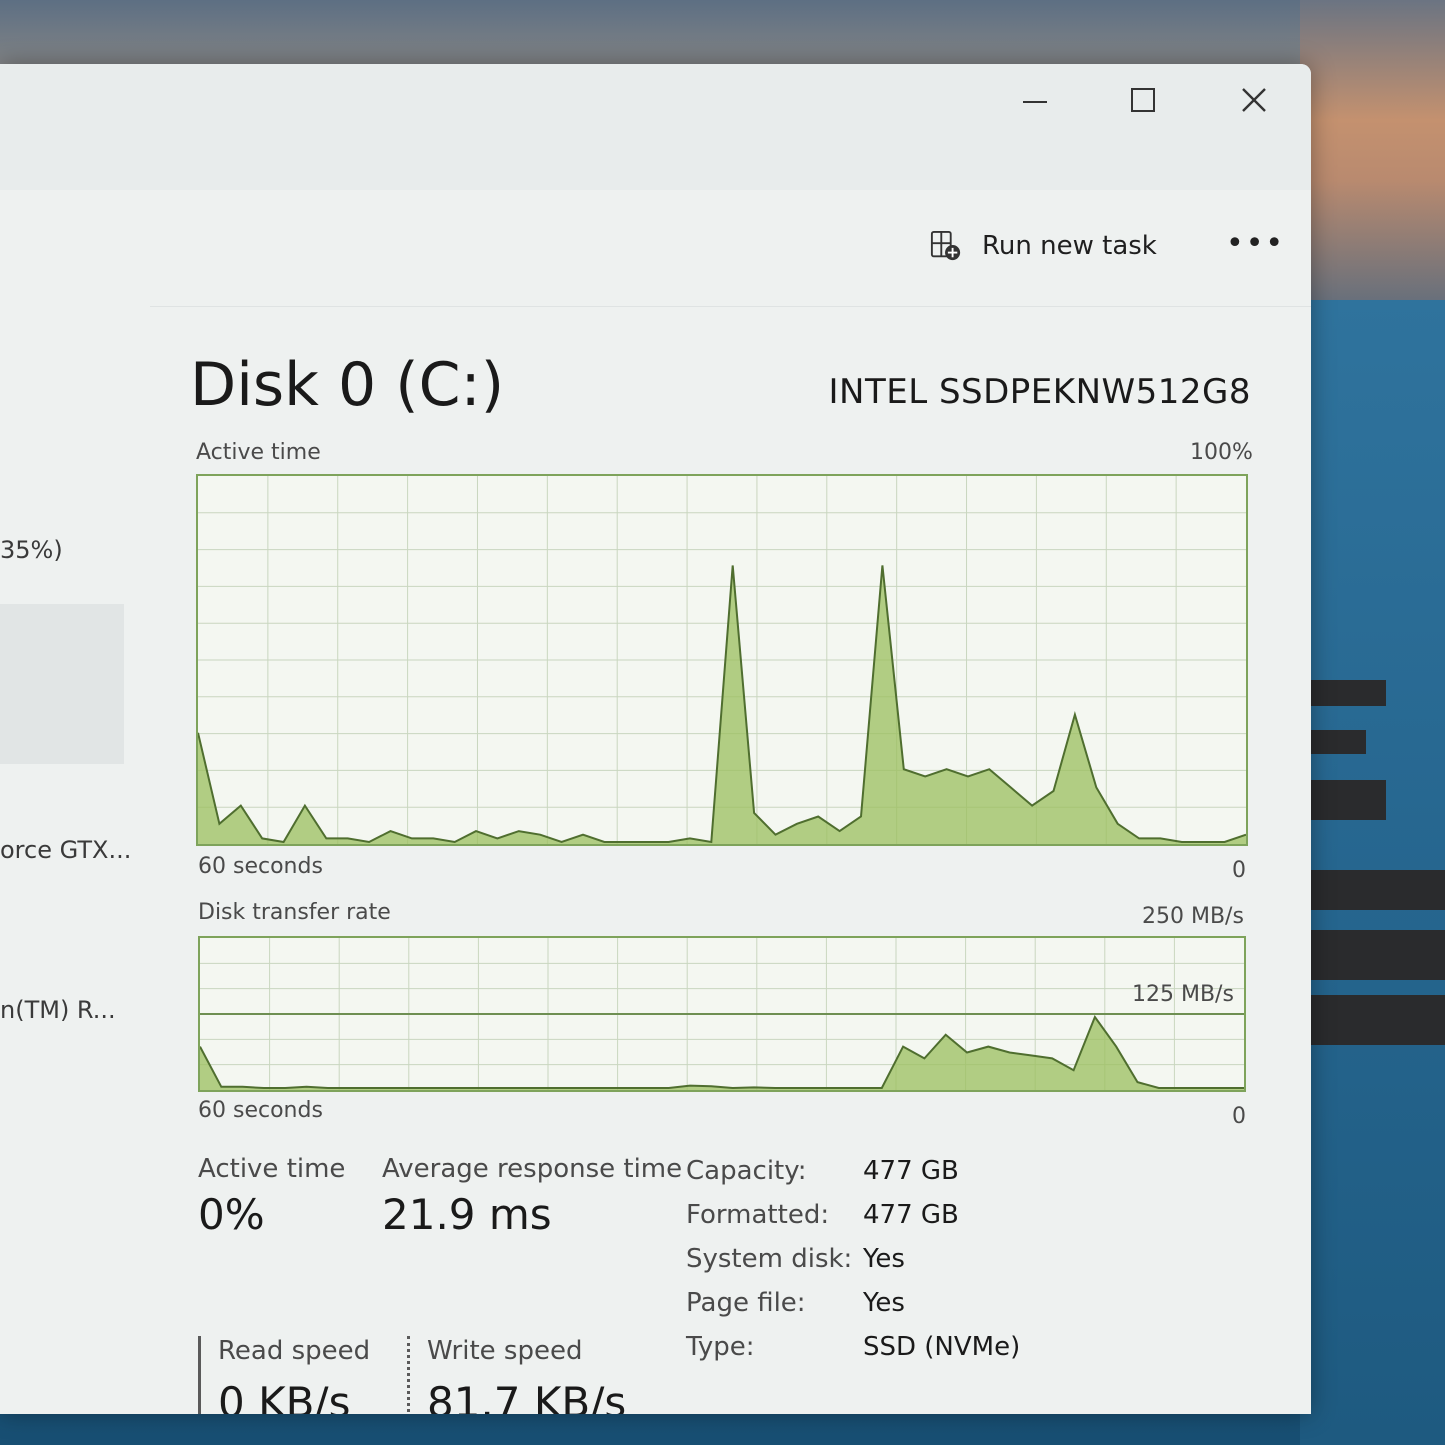 Image resolution: width=1445 pixels, height=1445 pixels. I want to click on page-file-label: Page file:, so click(746, 1303).